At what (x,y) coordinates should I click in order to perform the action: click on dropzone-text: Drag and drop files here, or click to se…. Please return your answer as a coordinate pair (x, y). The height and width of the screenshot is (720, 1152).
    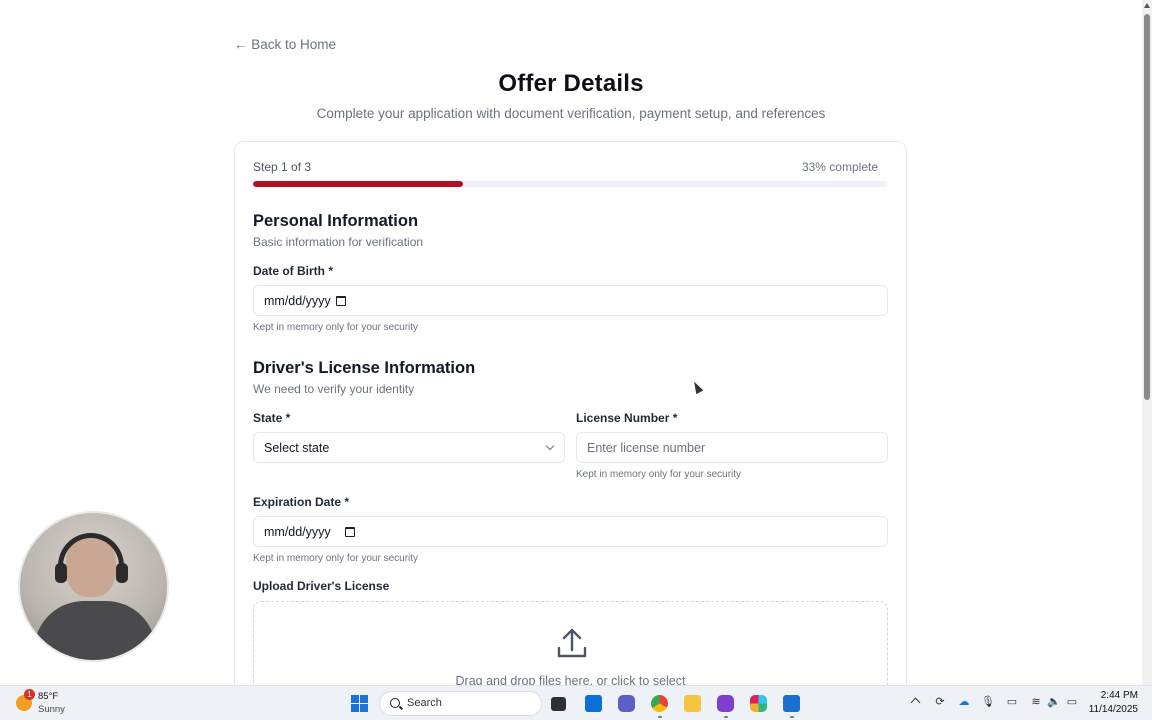
    Looking at the image, I should click on (570, 679).